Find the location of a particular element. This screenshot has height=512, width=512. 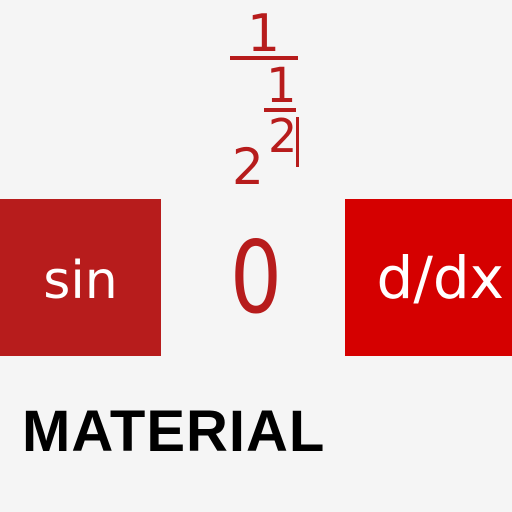

brand-label: MATERIAL is located at coordinates (174, 431).